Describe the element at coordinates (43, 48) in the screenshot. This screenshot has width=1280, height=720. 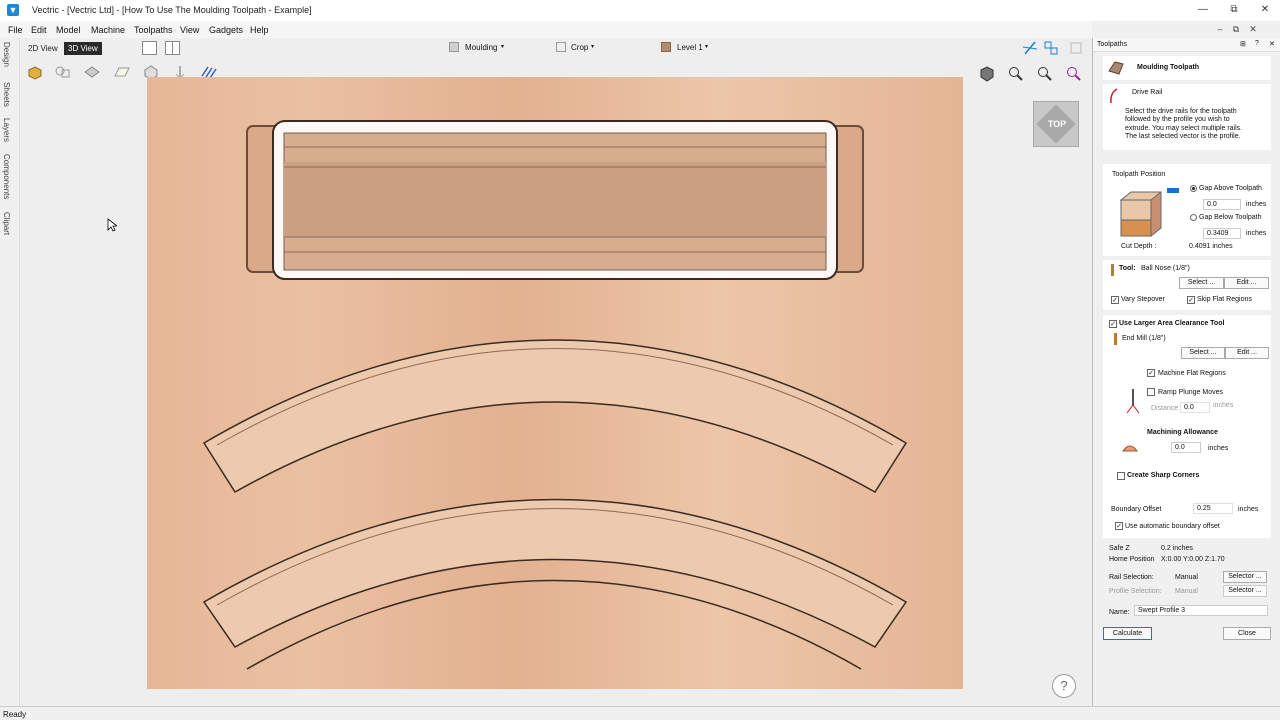
I see `2d-view-tab: 2D View` at that location.